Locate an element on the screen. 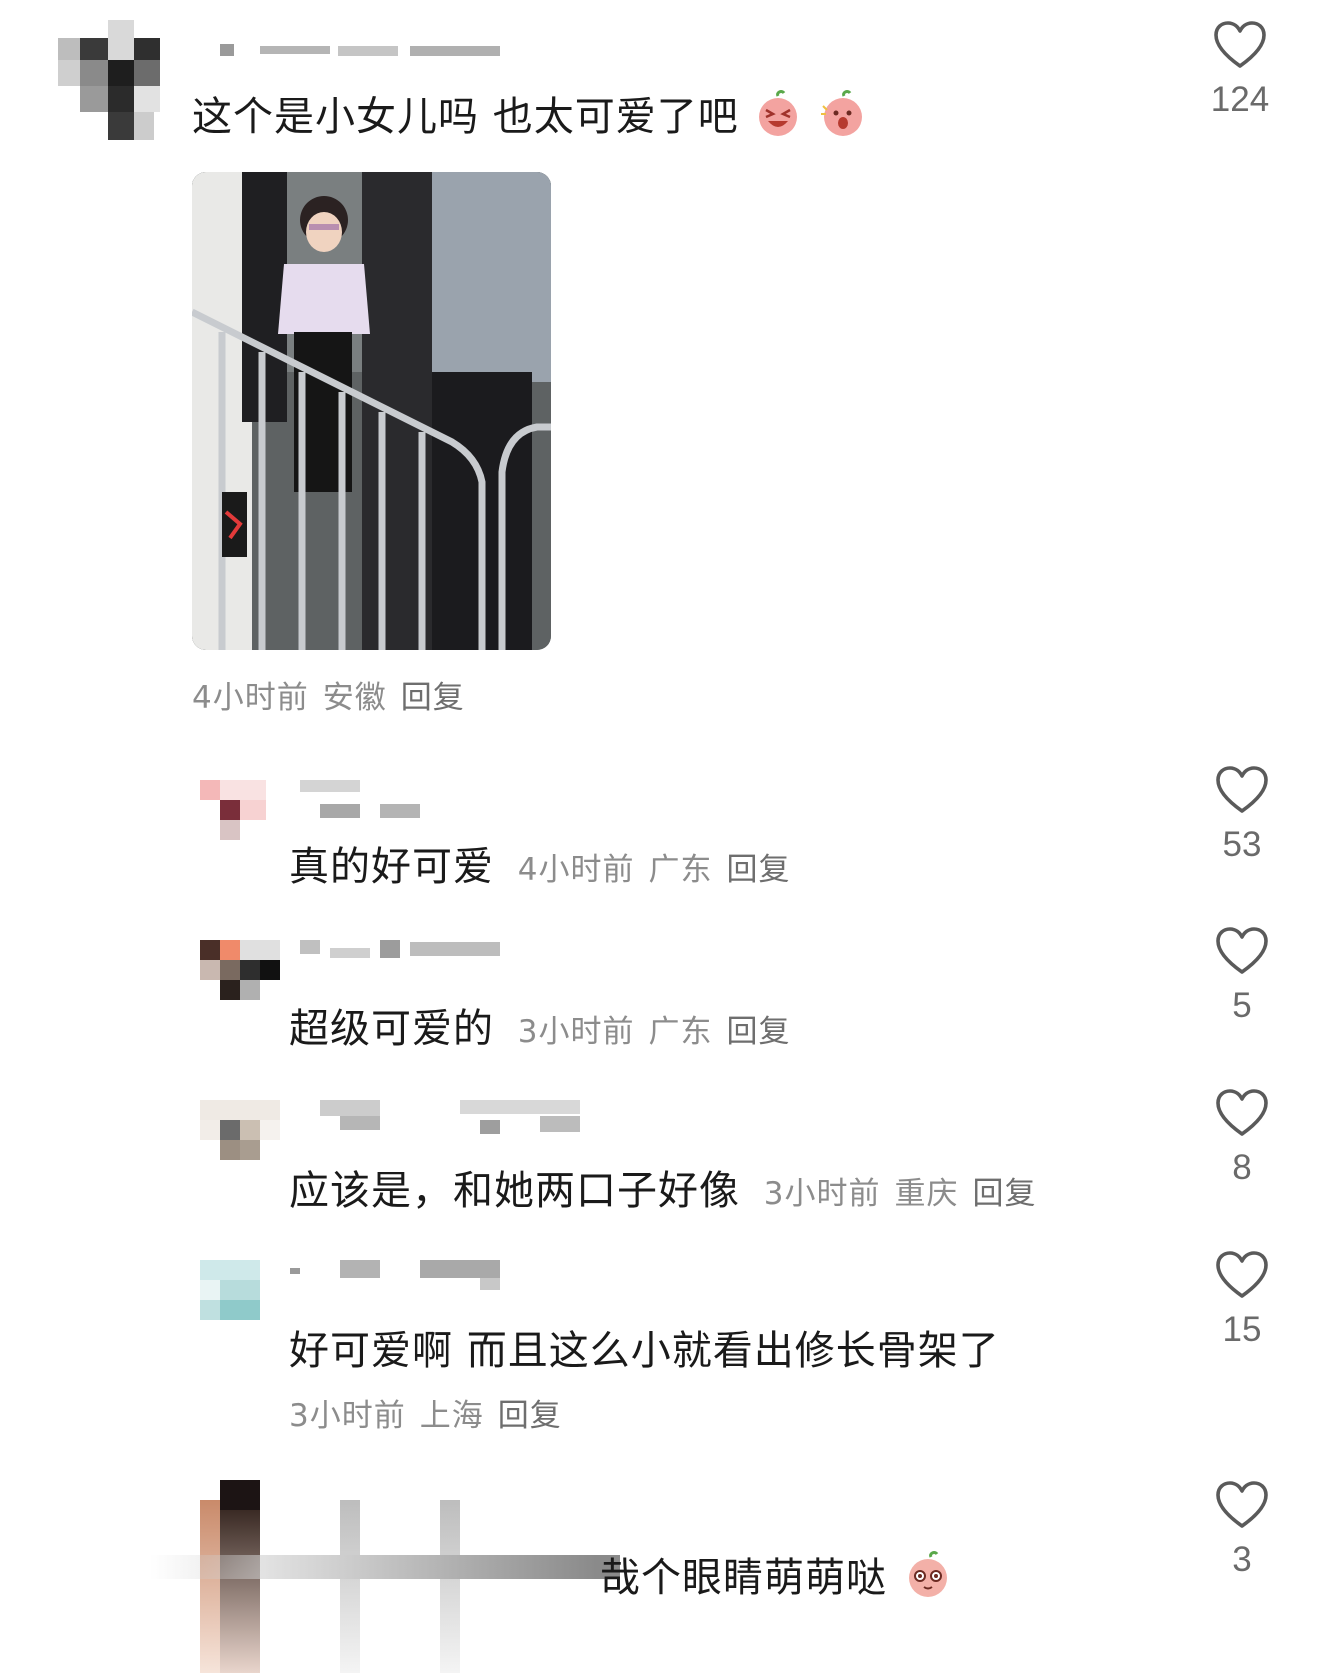  reply-meta: 3小时前 重庆 回复 is located at coordinates (907, 1194).